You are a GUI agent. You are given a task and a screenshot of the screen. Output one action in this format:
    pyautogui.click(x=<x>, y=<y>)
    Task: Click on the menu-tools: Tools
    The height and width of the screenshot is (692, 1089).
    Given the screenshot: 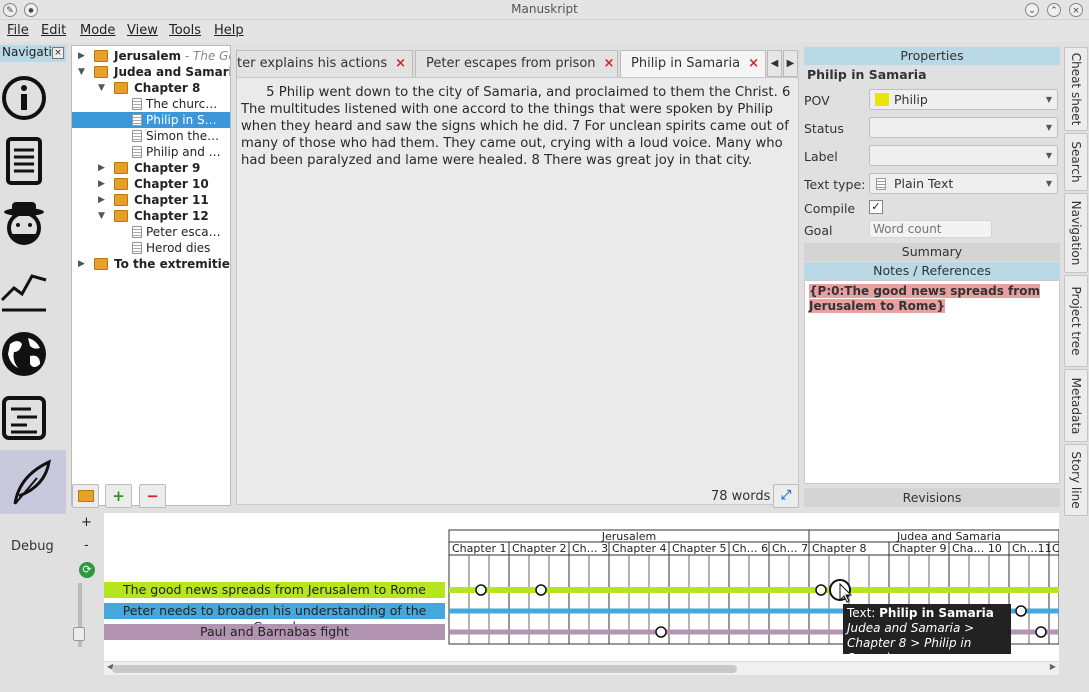 What is the action you would take?
    pyautogui.click(x=185, y=30)
    